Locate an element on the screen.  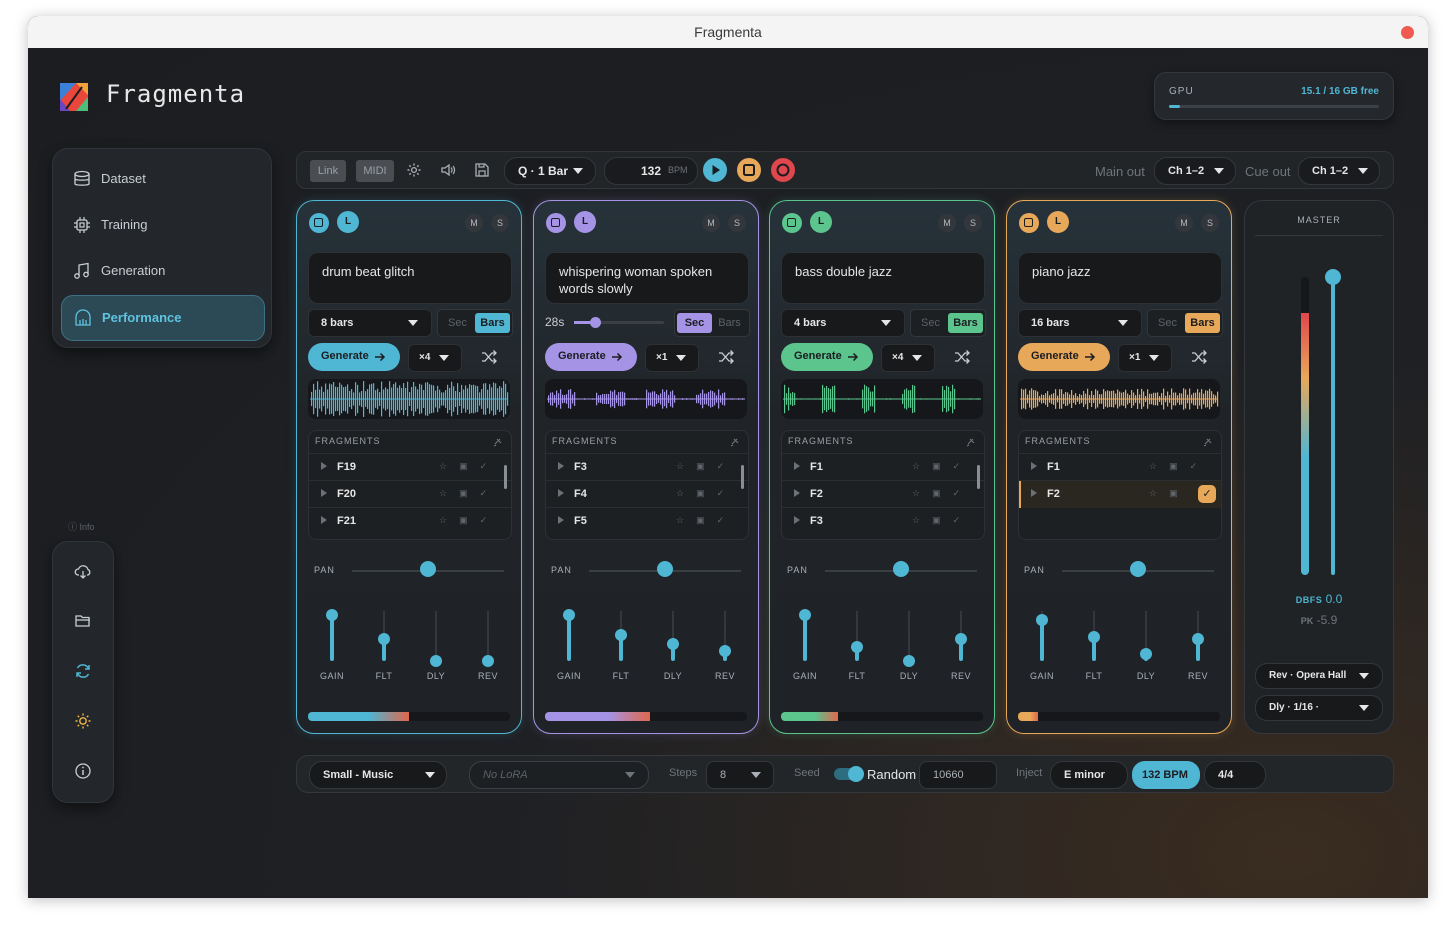
quantize-dropdown: Q · 1 Bar is located at coordinates (550, 171).